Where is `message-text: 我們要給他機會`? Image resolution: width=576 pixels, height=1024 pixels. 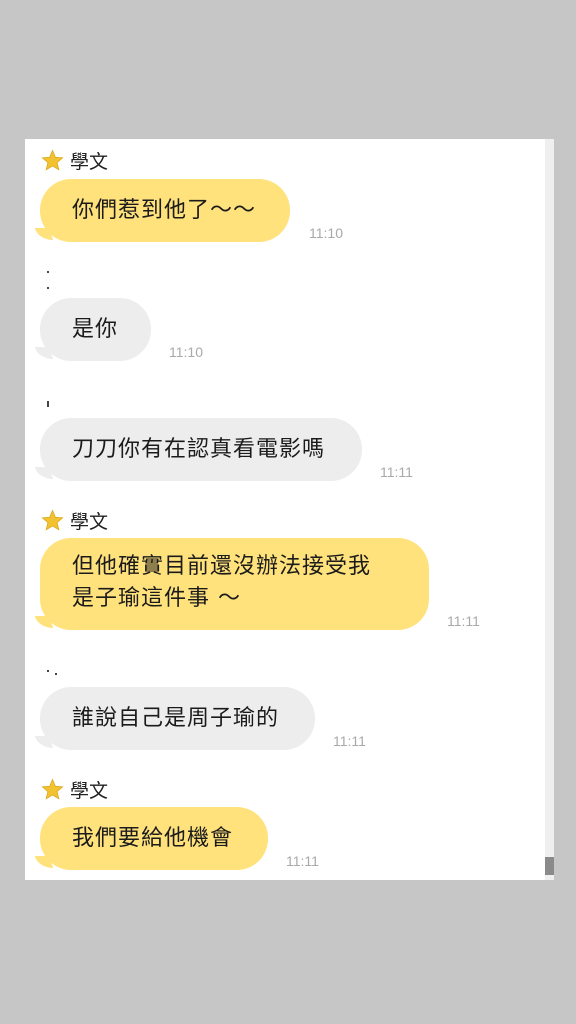 message-text: 我們要給他機會 is located at coordinates (153, 838).